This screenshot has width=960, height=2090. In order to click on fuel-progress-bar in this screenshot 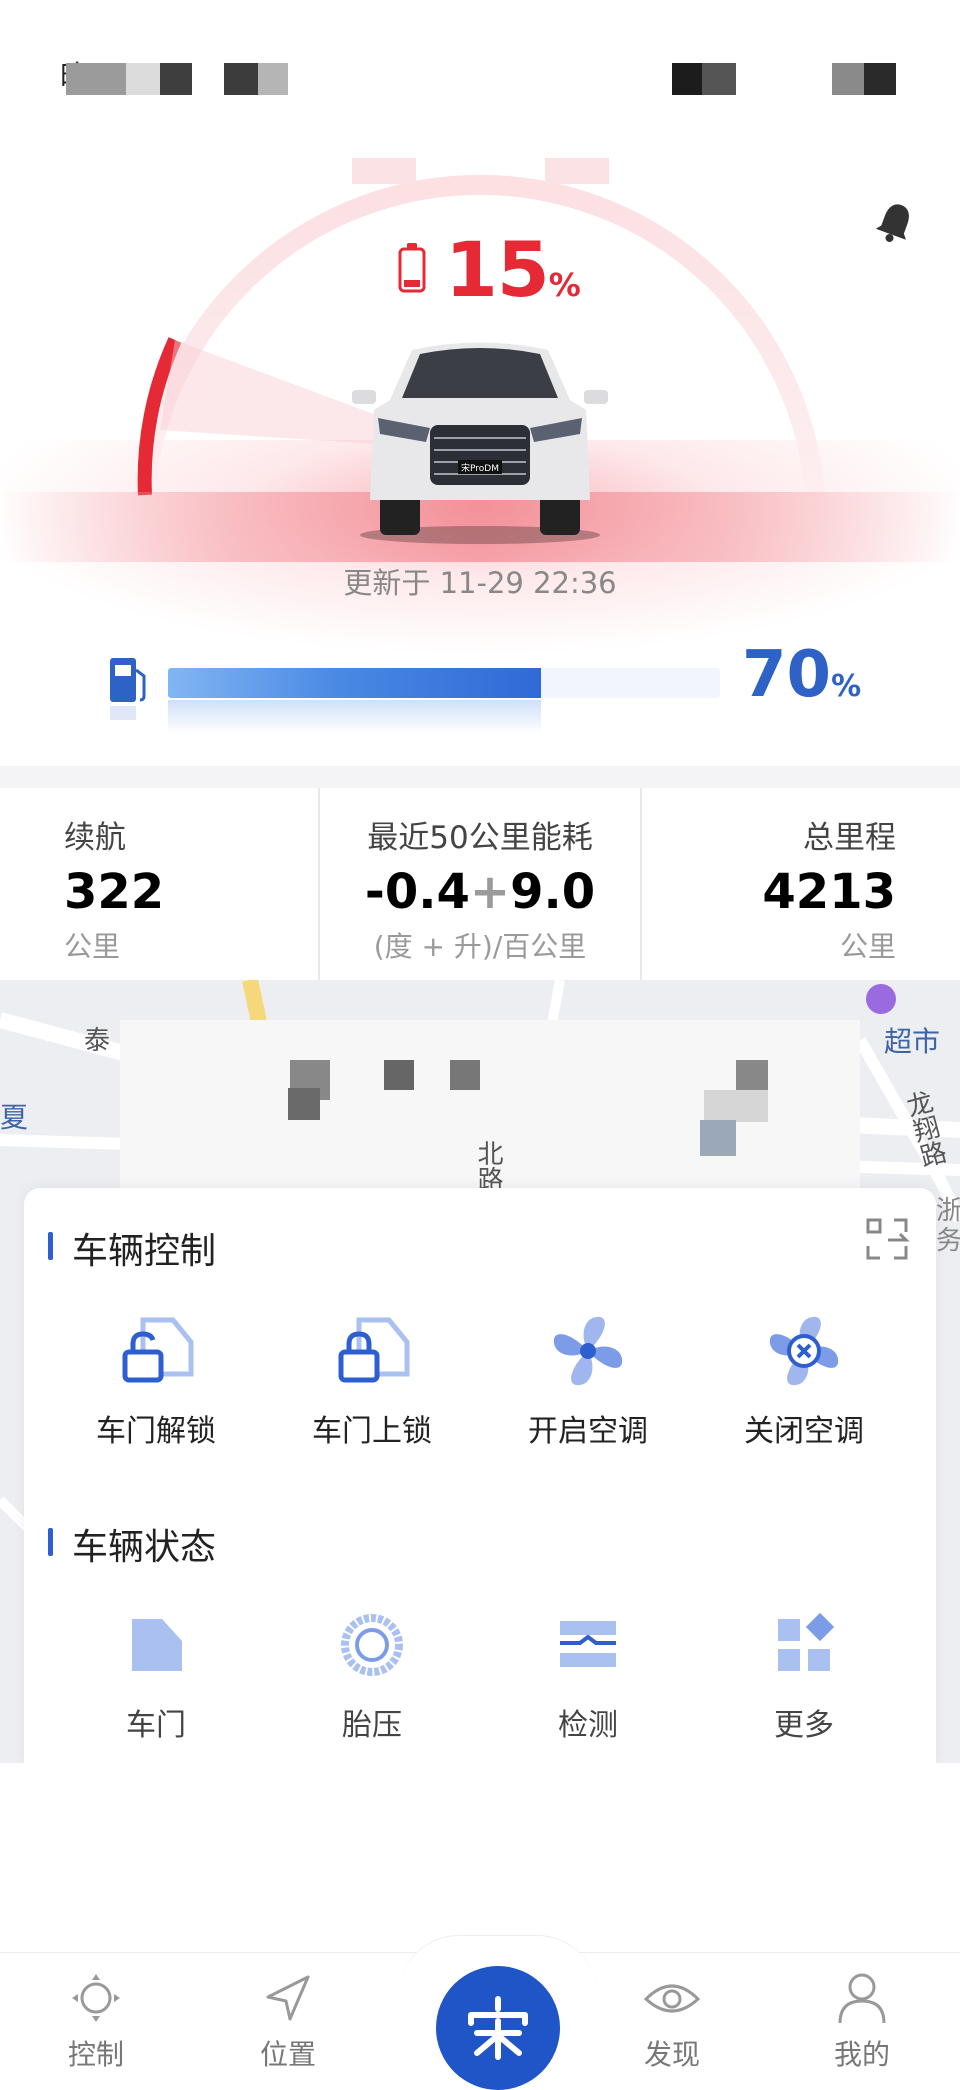, I will do `click(444, 683)`.